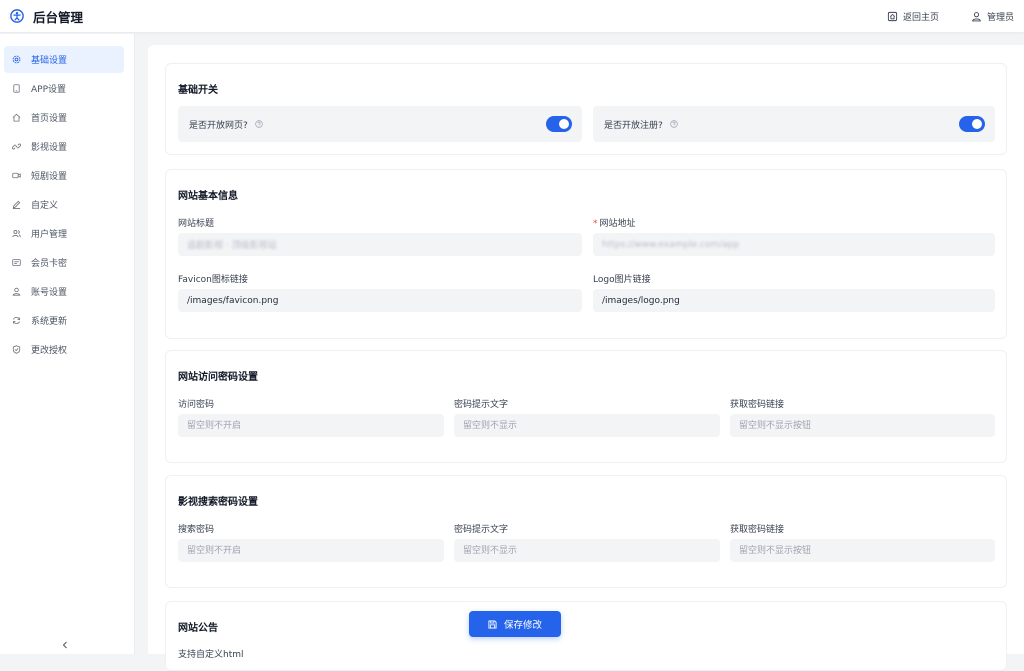 This screenshot has width=1024, height=671. Describe the element at coordinates (380, 300) in the screenshot. I see `favicon-input: /images/favicon.png` at that location.